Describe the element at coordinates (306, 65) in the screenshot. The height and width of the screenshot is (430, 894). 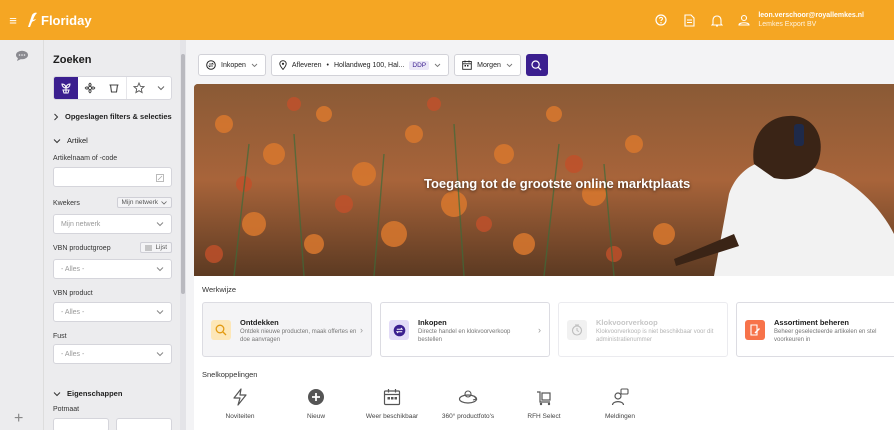
I see `delivery-label: Afleveren` at that location.